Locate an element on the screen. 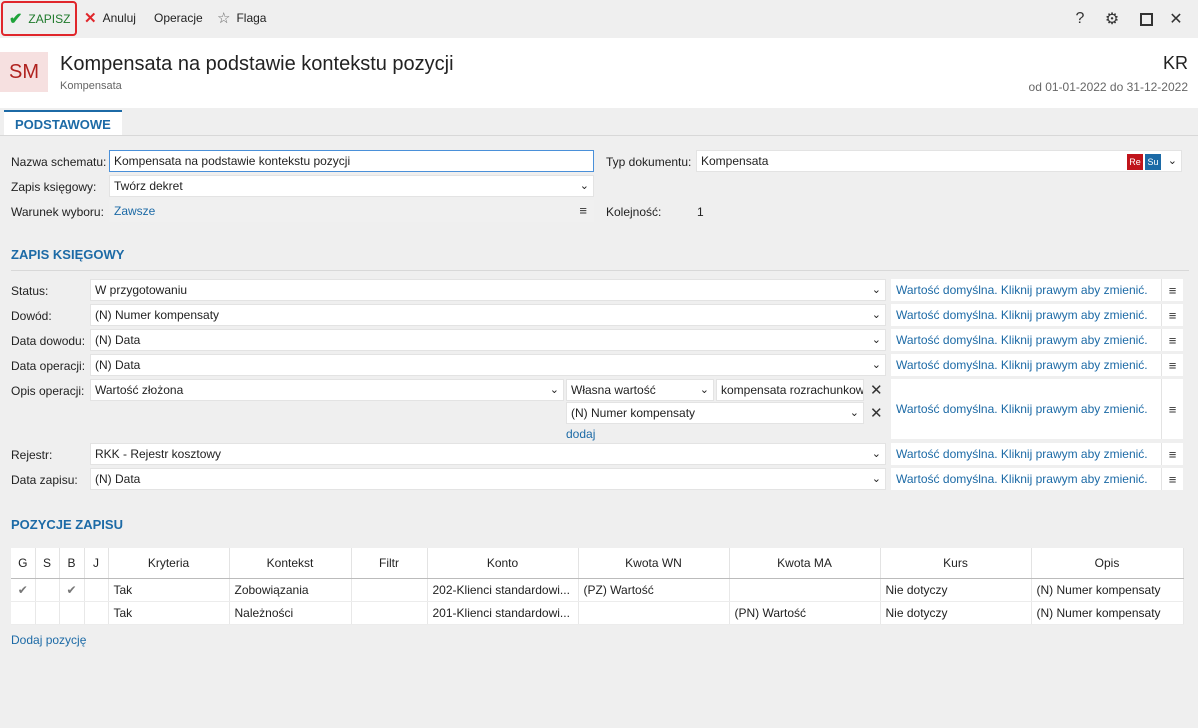 This screenshot has width=1198, height=728. op-desc-label: Opis operacji: is located at coordinates (48, 391).